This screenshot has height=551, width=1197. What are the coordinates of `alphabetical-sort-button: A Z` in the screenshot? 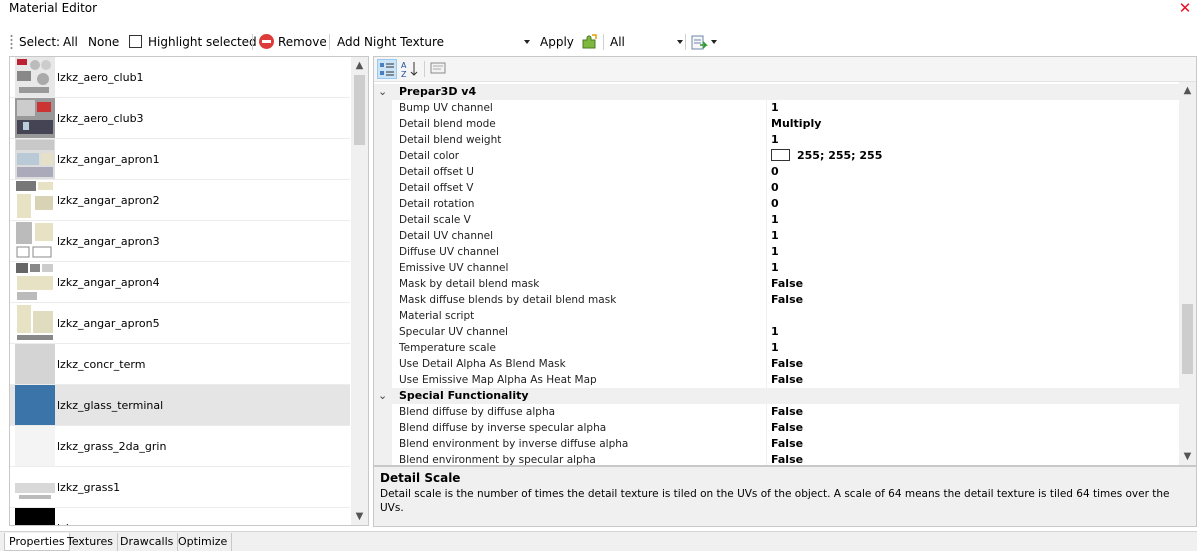 It's located at (410, 69).